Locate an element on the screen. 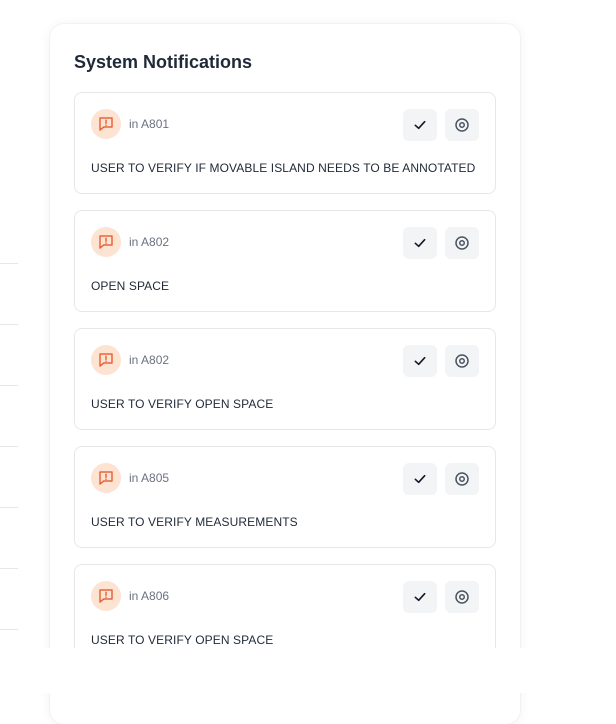 Image resolution: width=616 pixels, height=724 pixels. panel-title: System Notifications is located at coordinates (163, 62).